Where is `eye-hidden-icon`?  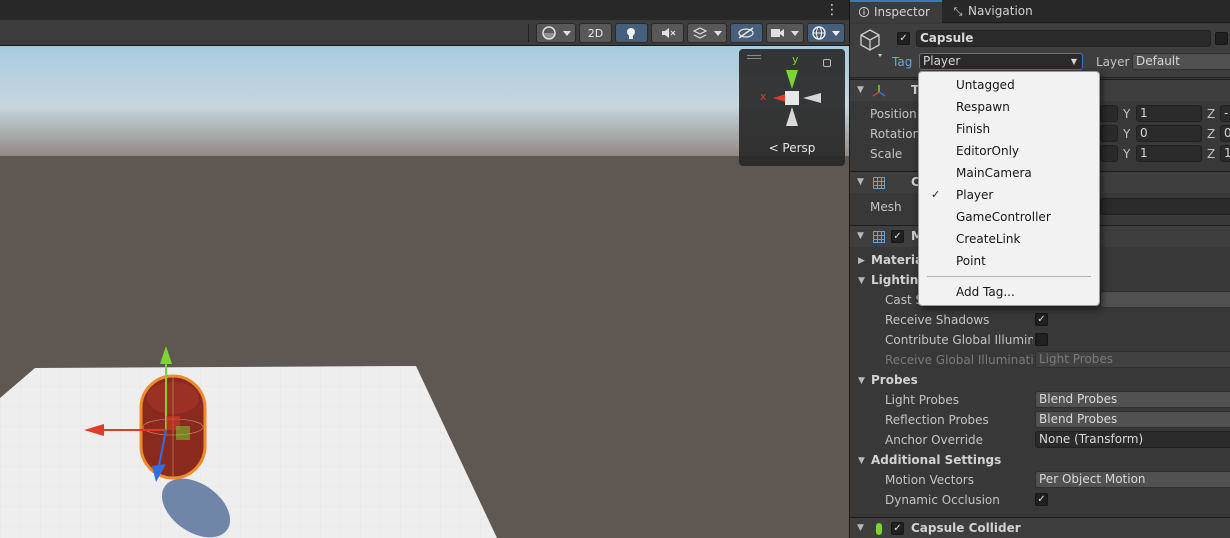 eye-hidden-icon is located at coordinates (746, 33).